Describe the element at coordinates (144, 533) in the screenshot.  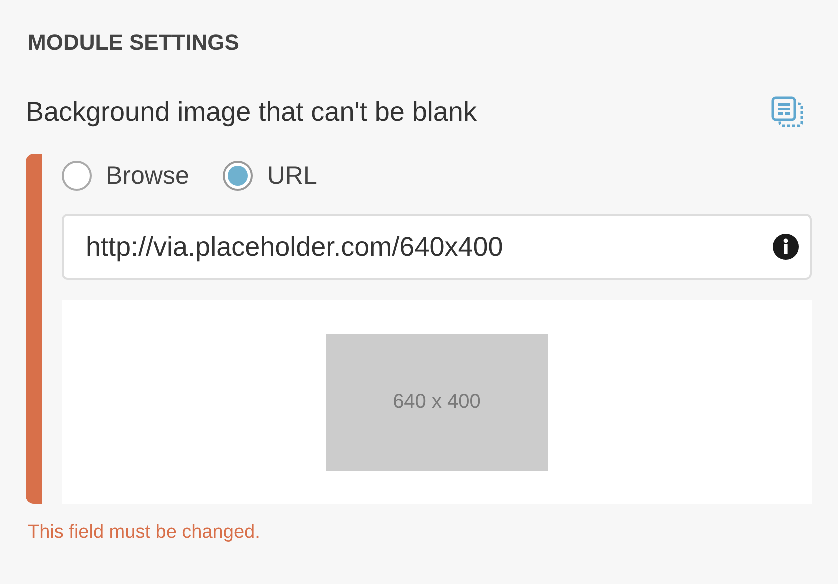
I see `error-message: This field must be changed.` at that location.